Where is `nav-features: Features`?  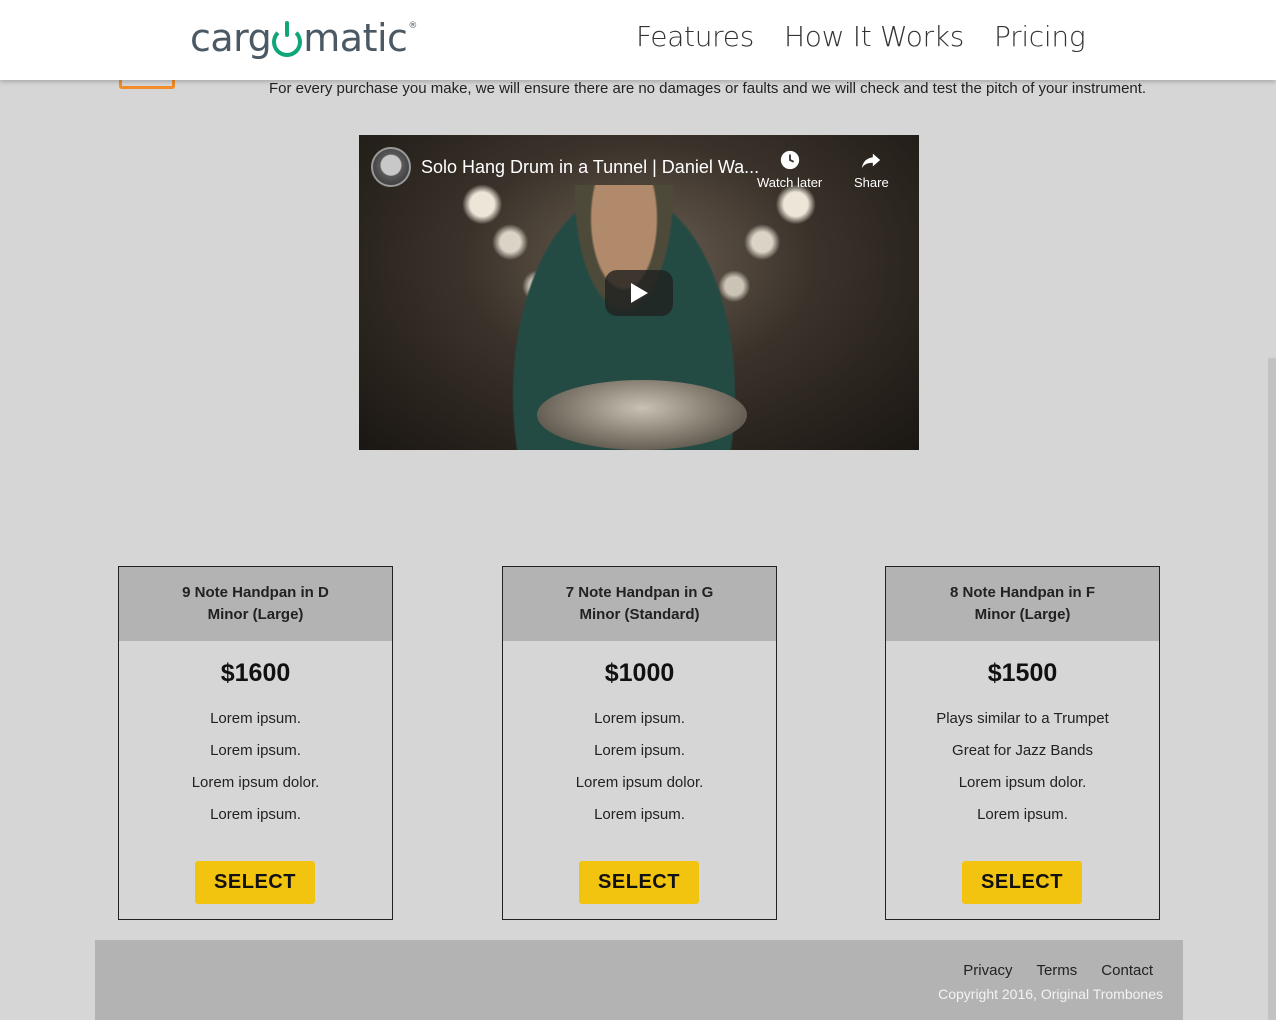
nav-features: Features is located at coordinates (695, 36).